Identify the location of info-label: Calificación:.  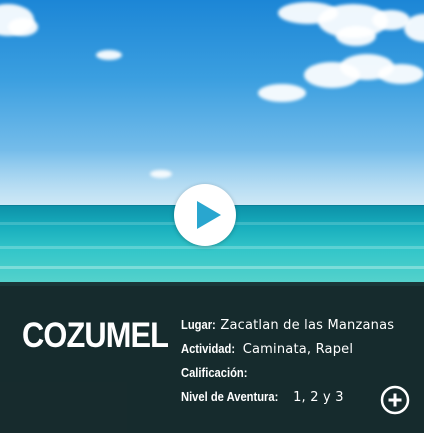
(214, 372).